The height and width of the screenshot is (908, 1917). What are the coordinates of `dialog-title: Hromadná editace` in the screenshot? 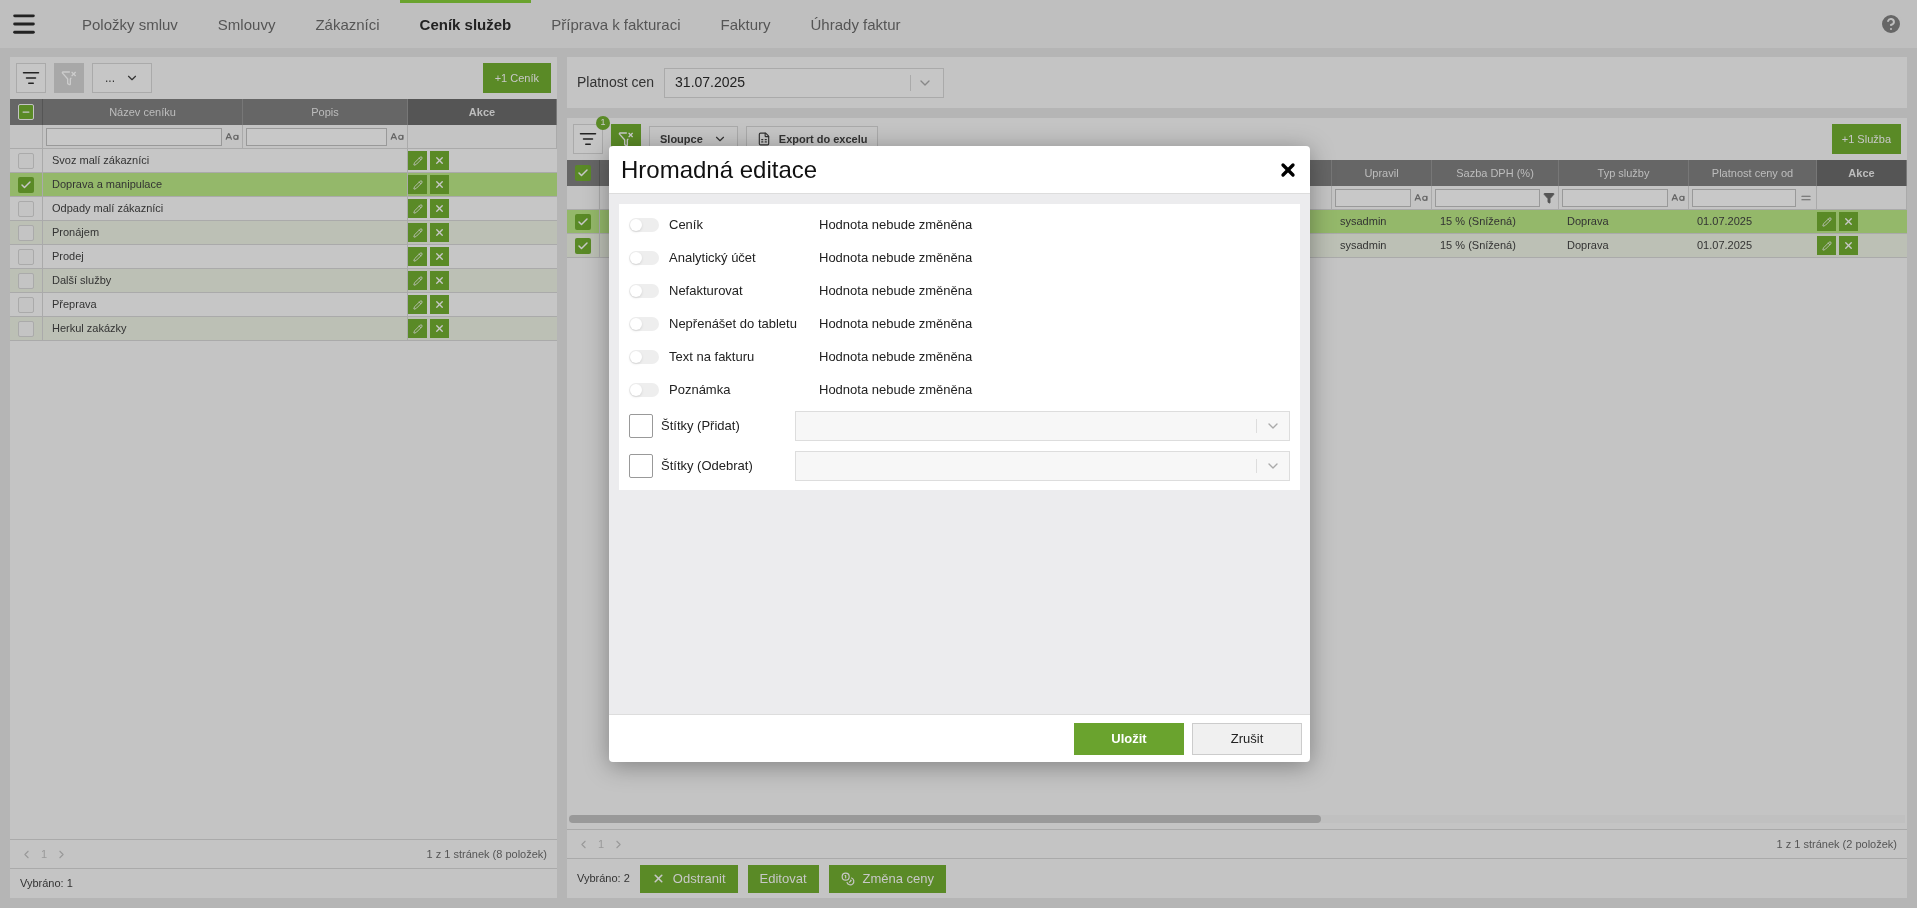 It's located at (719, 169).